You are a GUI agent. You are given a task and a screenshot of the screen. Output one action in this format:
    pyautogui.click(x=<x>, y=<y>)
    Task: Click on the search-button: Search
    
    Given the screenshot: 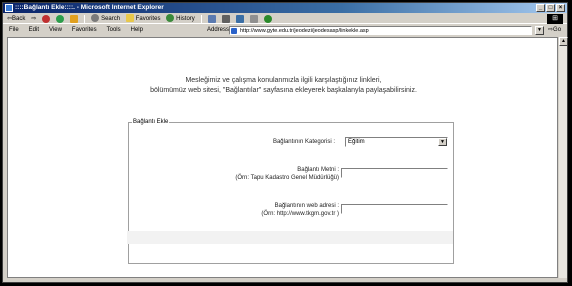 What is the action you would take?
    pyautogui.click(x=106, y=18)
    